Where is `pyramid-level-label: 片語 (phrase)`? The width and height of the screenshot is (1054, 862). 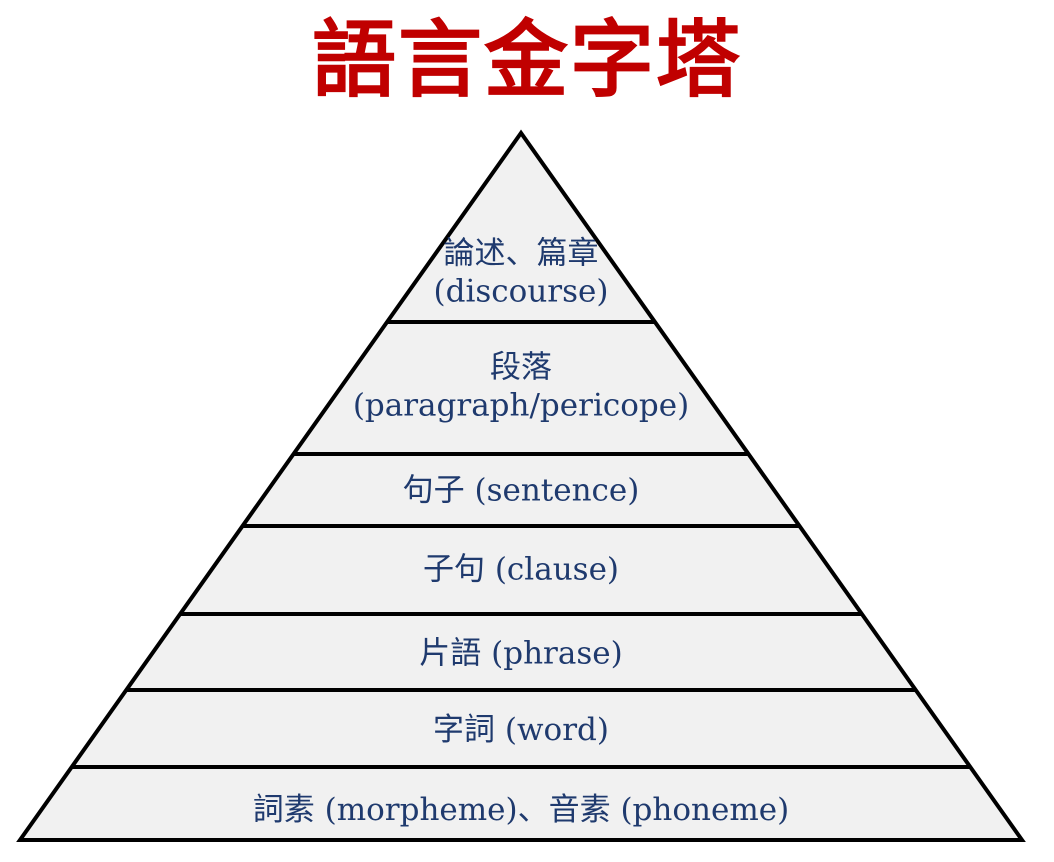 pyramid-level-label: 片語 (phrase) is located at coordinates (520, 654).